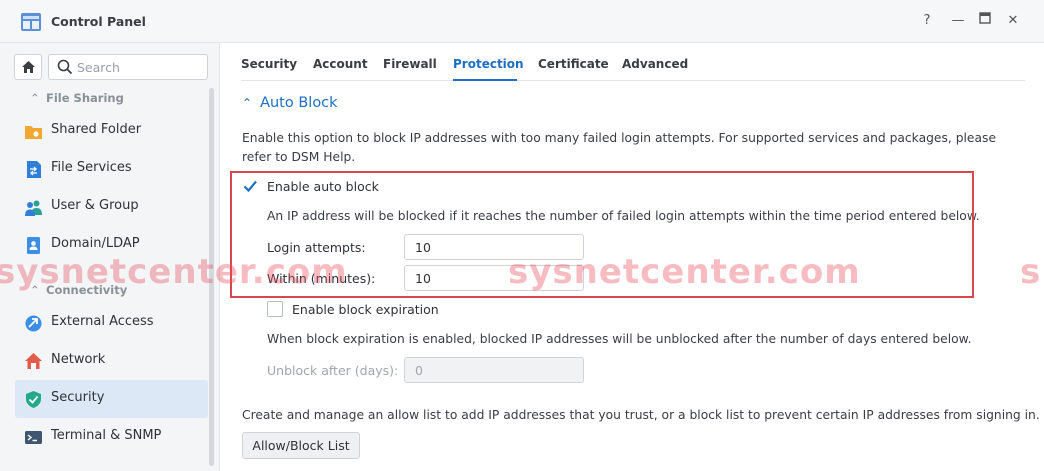 This screenshot has width=1044, height=471. I want to click on search-icon, so click(65, 67).